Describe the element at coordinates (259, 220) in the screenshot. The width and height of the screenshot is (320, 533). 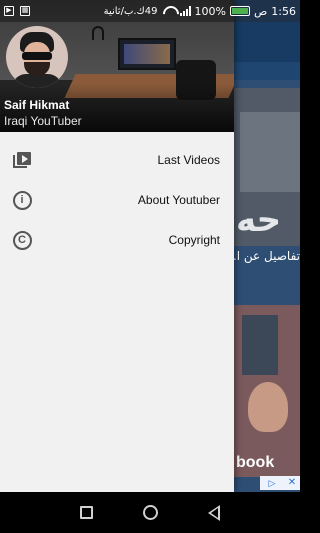
I see `thumbnail-caption: حه` at that location.